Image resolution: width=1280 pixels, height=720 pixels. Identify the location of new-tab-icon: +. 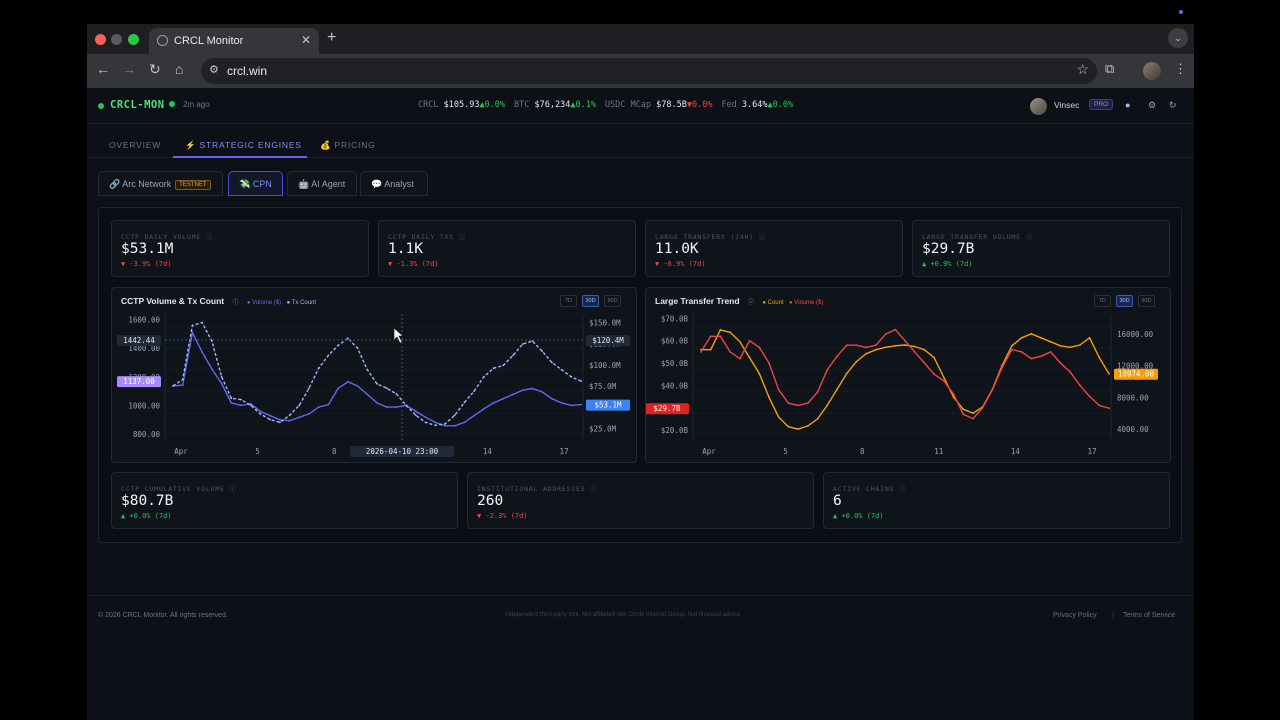
(331, 38).